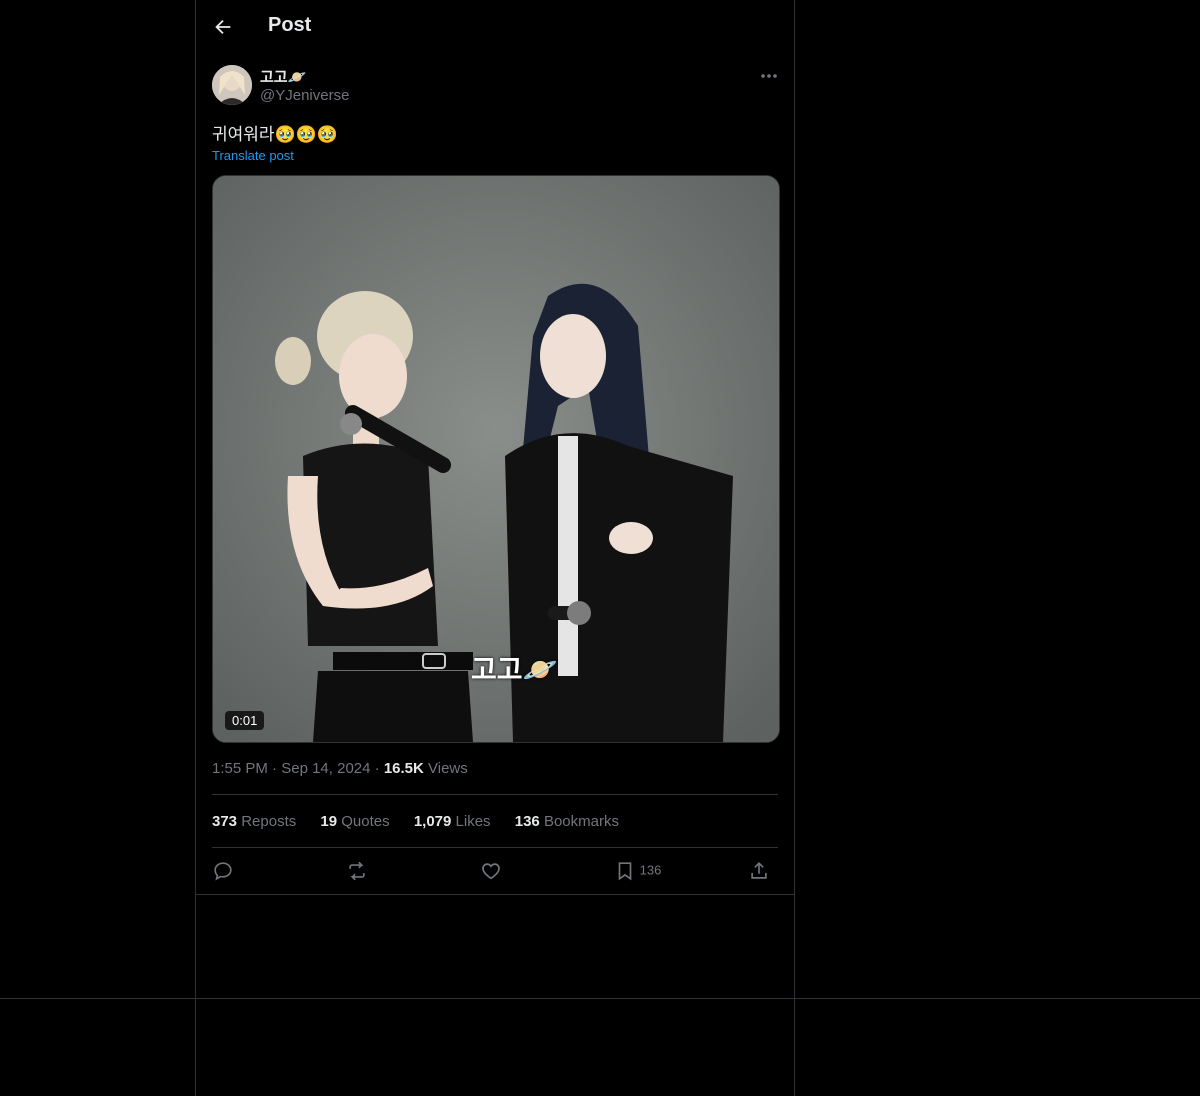 This screenshot has height=1096, width=1200. I want to click on bookmarks-label: Bookmarks, so click(581, 821).